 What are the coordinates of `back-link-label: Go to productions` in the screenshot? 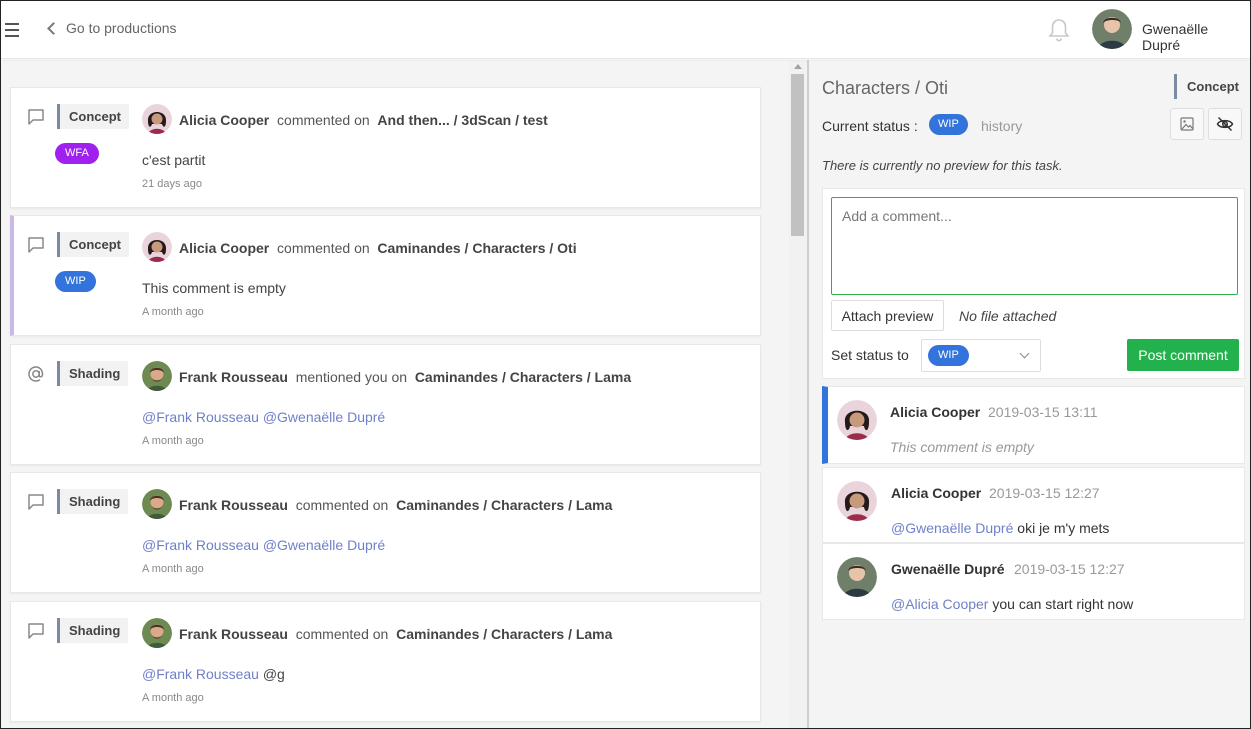 It's located at (121, 28).